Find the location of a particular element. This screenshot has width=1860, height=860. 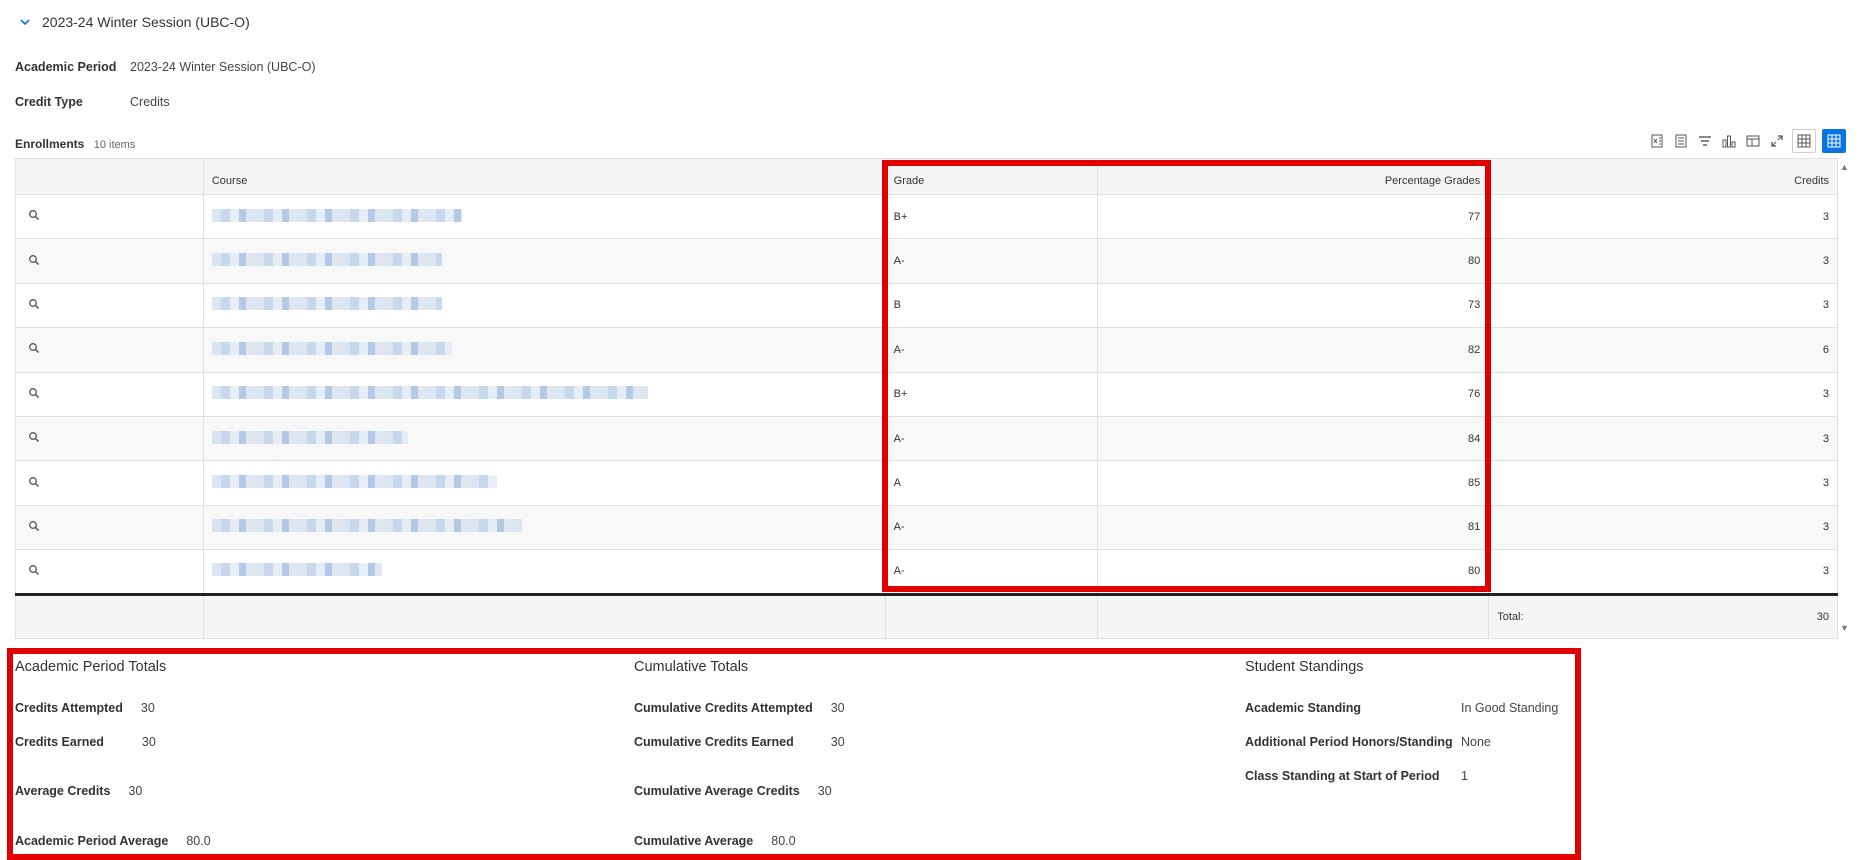

column-header-grade: Grade is located at coordinates (991, 176).